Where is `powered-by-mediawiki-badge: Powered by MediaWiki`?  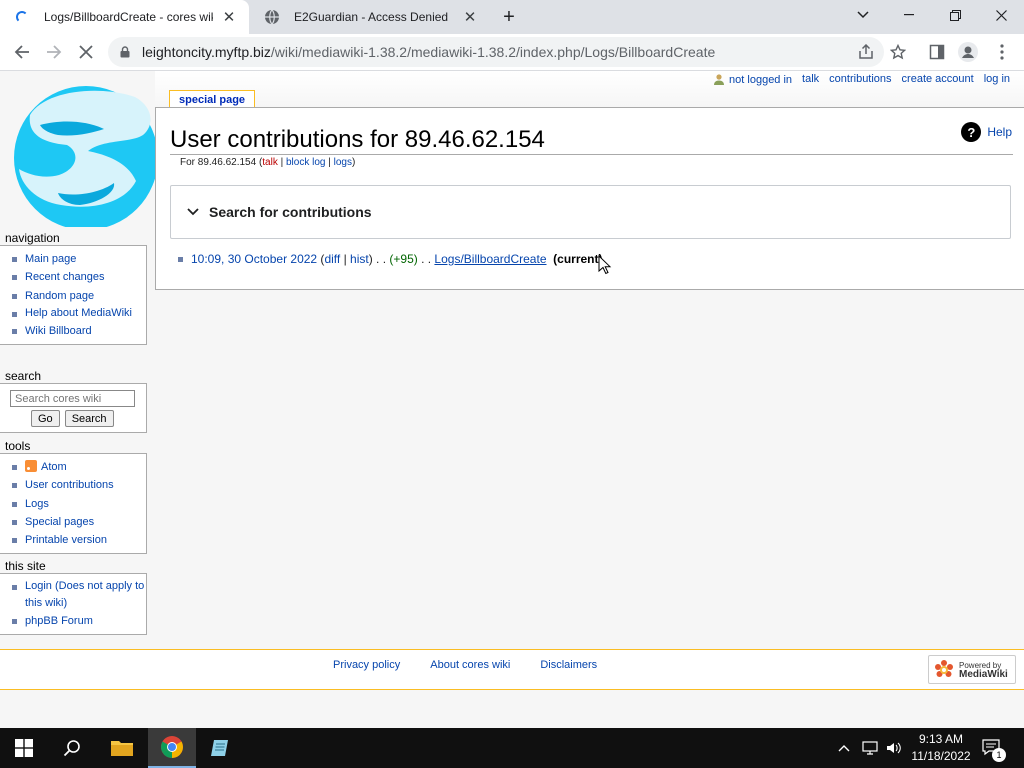
powered-by-mediawiki-badge: Powered by MediaWiki is located at coordinates (972, 669).